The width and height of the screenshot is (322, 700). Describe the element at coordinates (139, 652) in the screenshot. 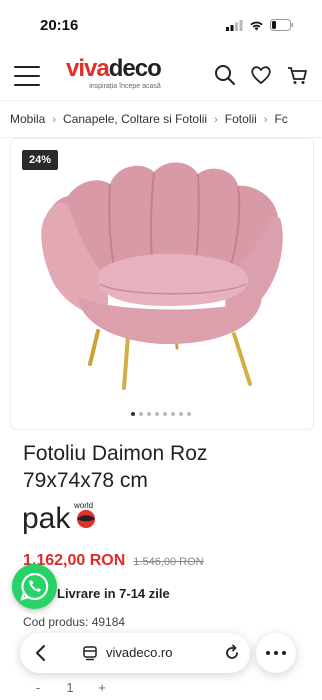

I see `address-bar-url: vivadeco.ro` at that location.